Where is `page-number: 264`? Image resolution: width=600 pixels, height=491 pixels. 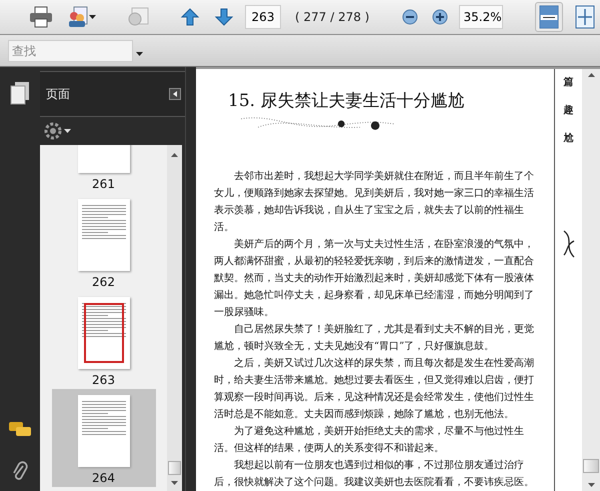 page-number: 264 is located at coordinates (103, 478).